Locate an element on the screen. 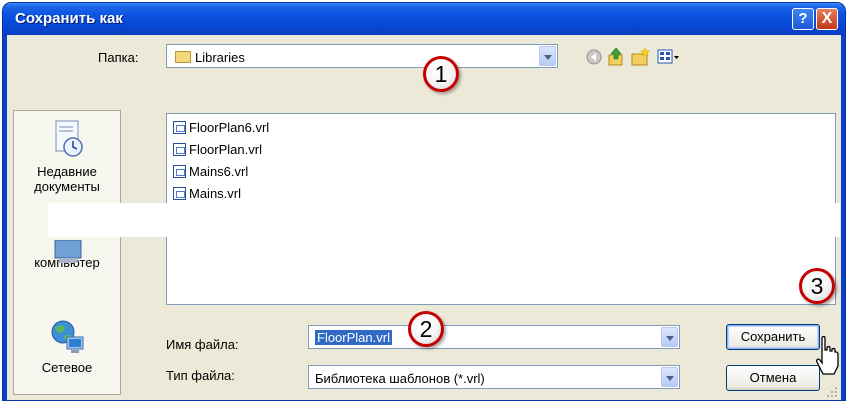 This screenshot has height=403, width=848. title-bar: Сохранить как ? X is located at coordinates (424, 19).